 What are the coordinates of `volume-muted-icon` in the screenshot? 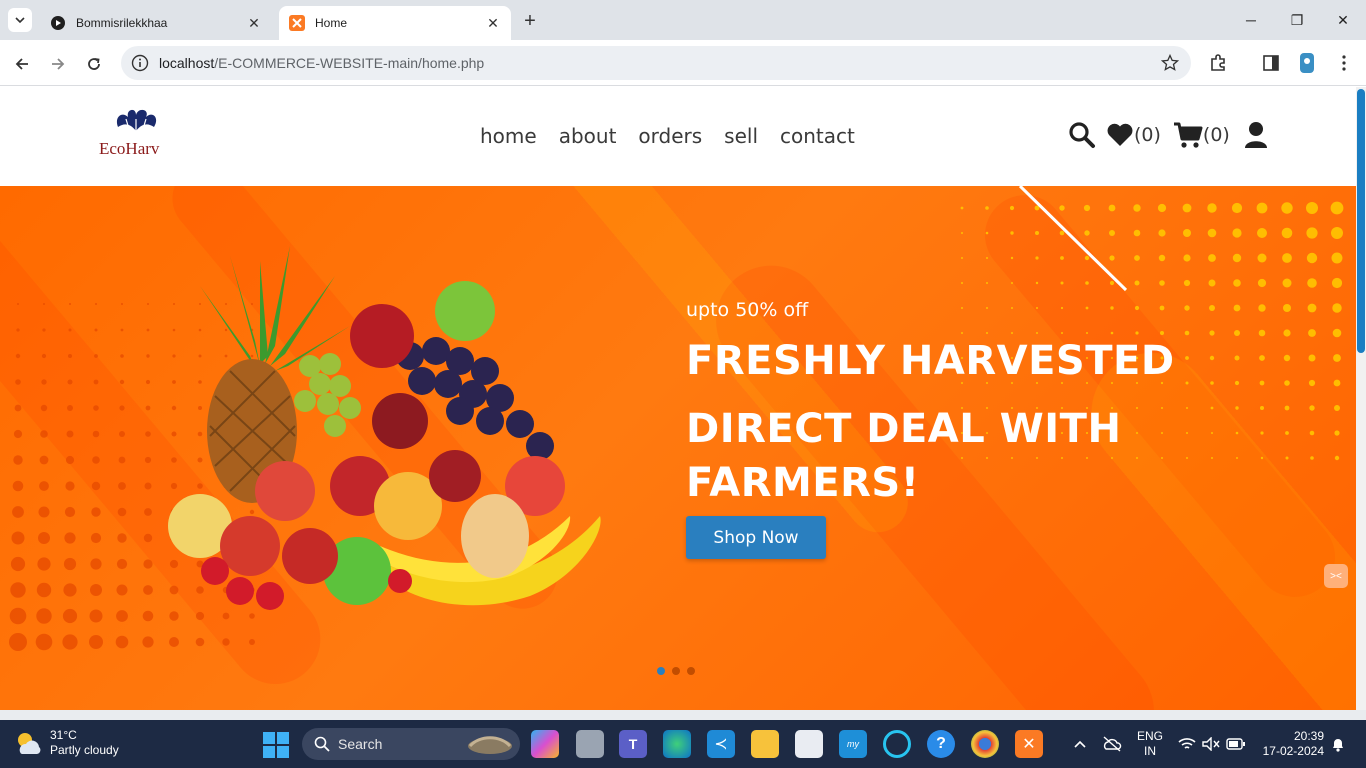 It's located at (1211, 744).